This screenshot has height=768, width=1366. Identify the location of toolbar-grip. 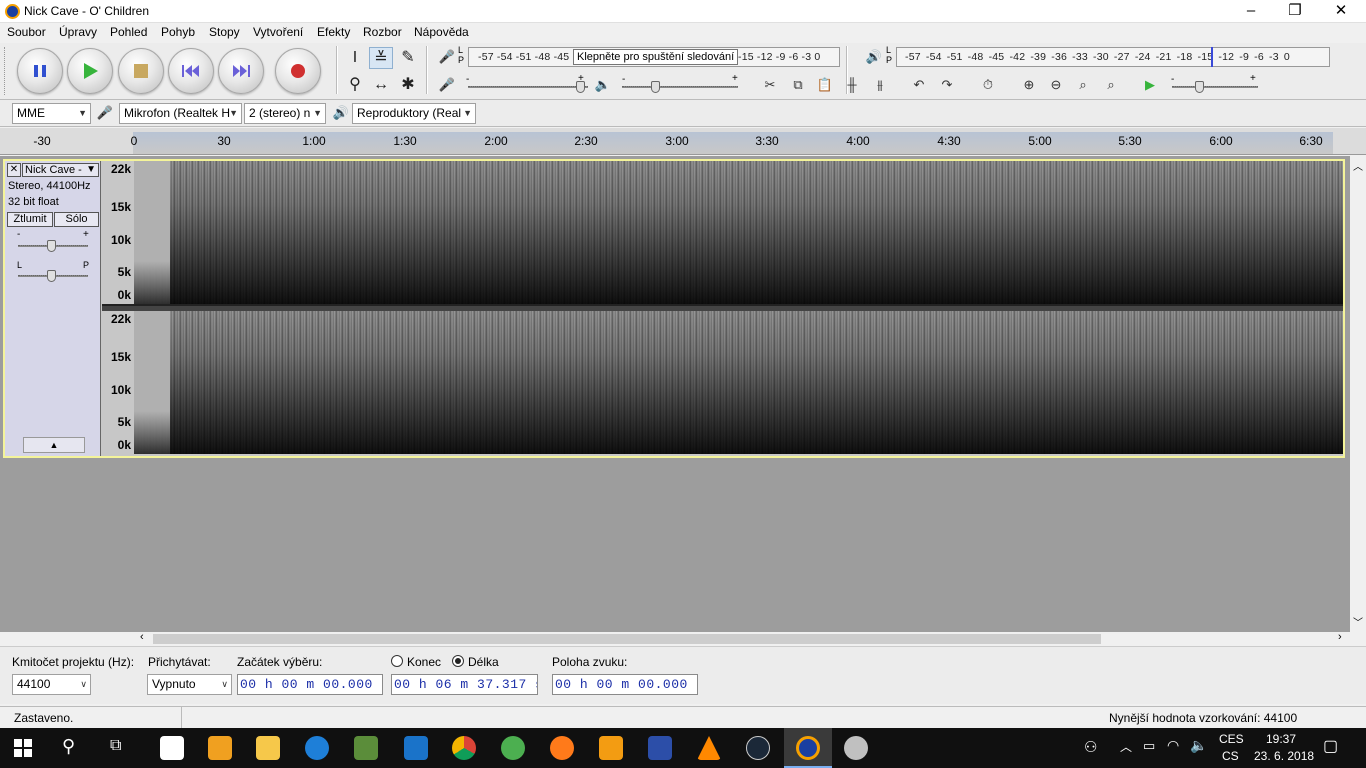
(5, 71).